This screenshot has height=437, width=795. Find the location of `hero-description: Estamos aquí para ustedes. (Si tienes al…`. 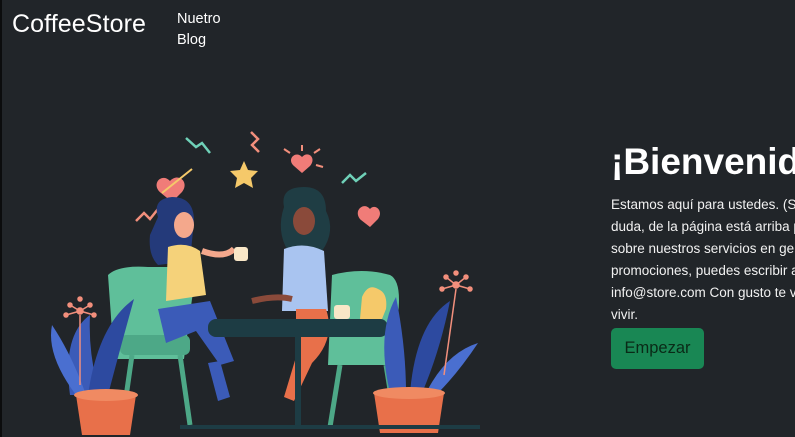

hero-description: Estamos aquí para ustedes. (Si tienes al… is located at coordinates (703, 259).